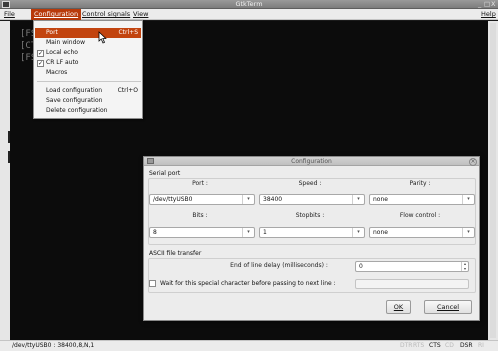  What do you see at coordinates (74, 100) in the screenshot?
I see `menu-item-label: Save configuration` at bounding box center [74, 100].